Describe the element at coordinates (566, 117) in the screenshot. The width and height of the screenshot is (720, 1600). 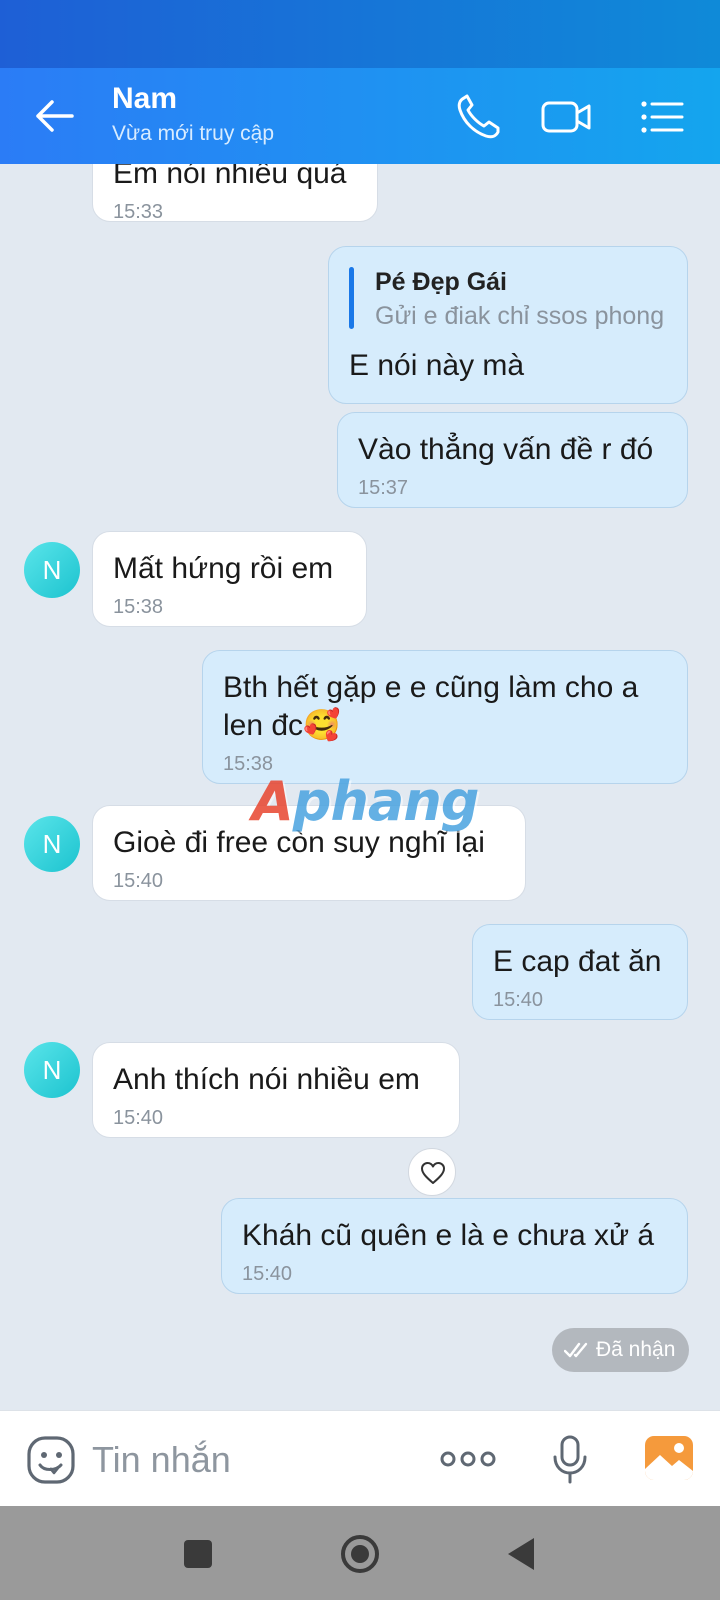
I see `video-call-icon` at that location.